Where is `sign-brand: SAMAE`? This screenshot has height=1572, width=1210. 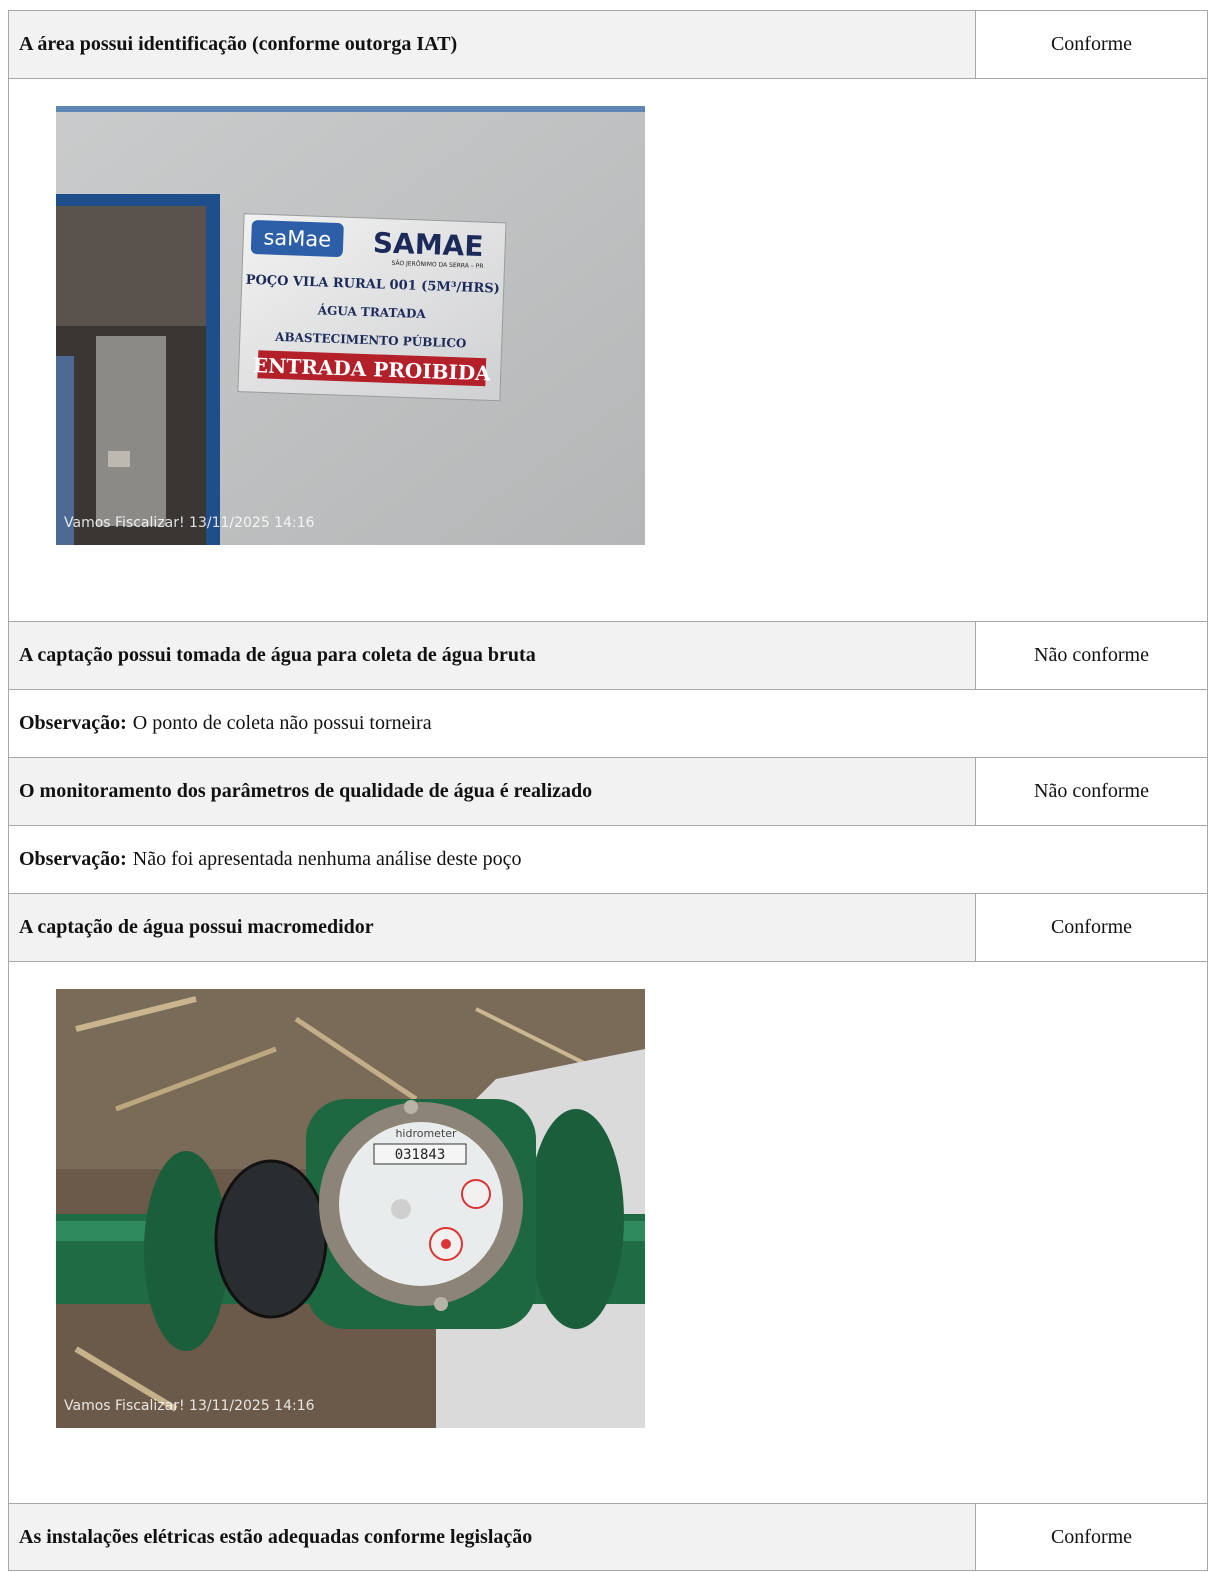 sign-brand: SAMAE is located at coordinates (428, 244).